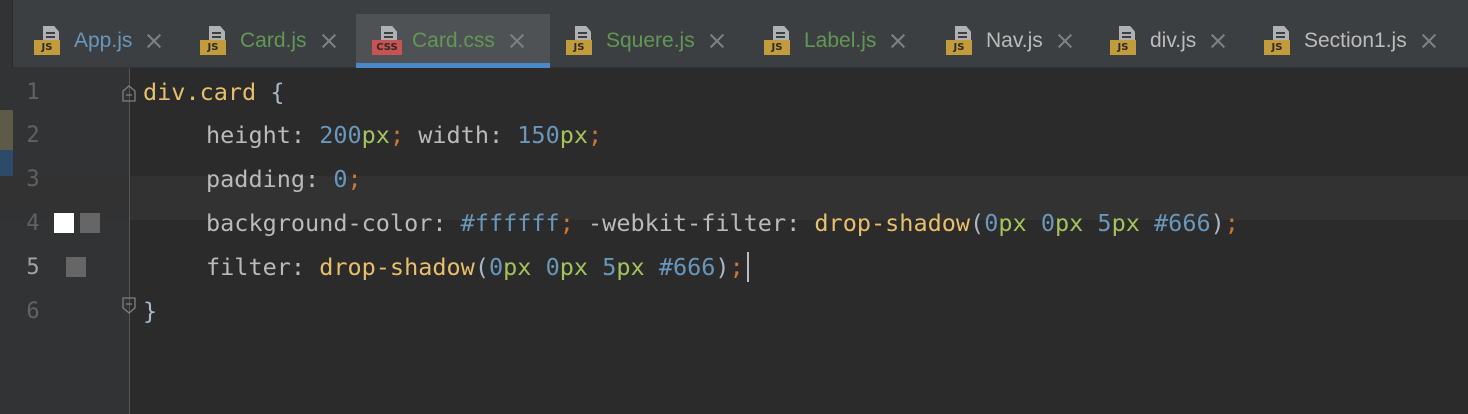  What do you see at coordinates (33, 311) in the screenshot?
I see `line-number: 6` at bounding box center [33, 311].